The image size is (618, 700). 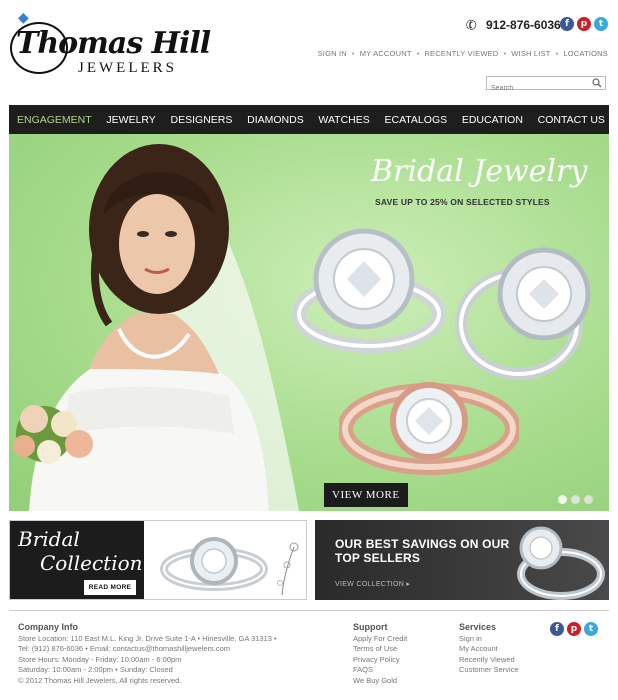 I want to click on my-account-link: MY ACCOUNT, so click(x=386, y=53).